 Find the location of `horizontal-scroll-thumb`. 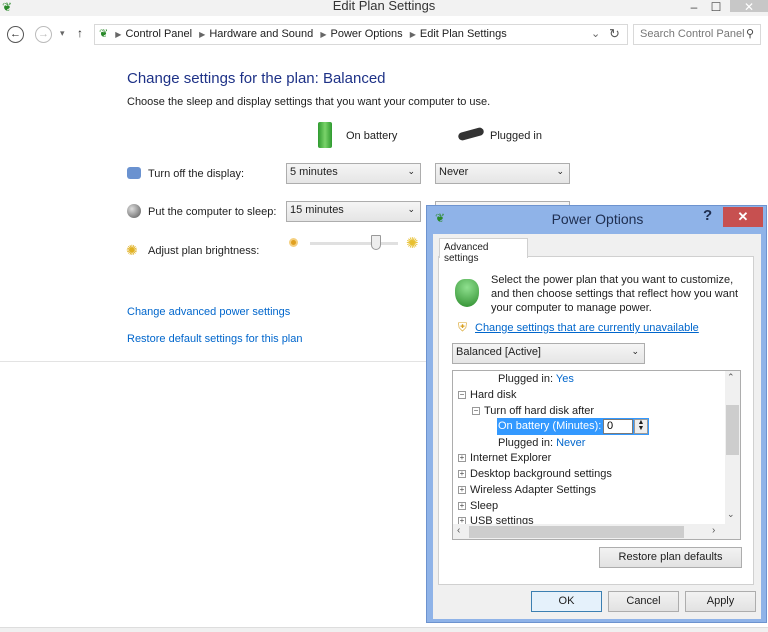

horizontal-scroll-thumb is located at coordinates (576, 532).